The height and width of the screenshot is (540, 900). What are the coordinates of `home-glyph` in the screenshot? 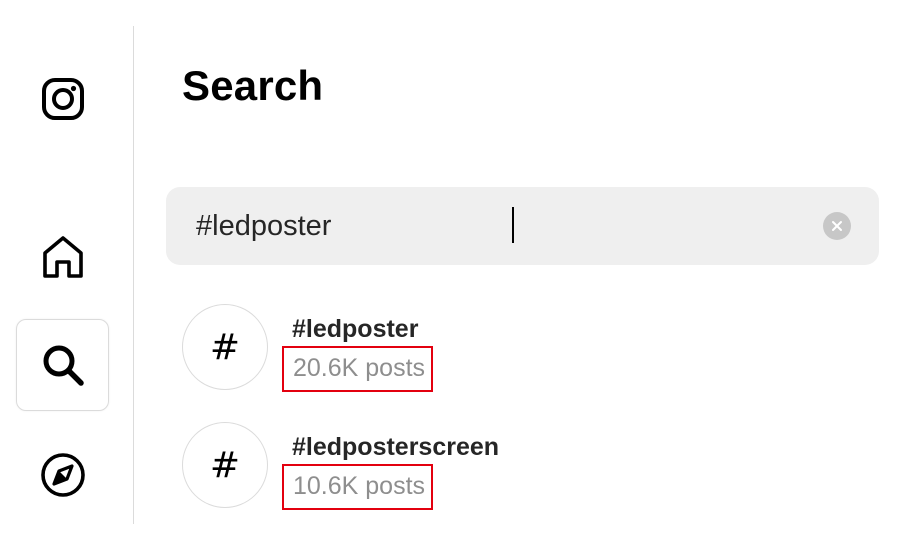 It's located at (63, 257).